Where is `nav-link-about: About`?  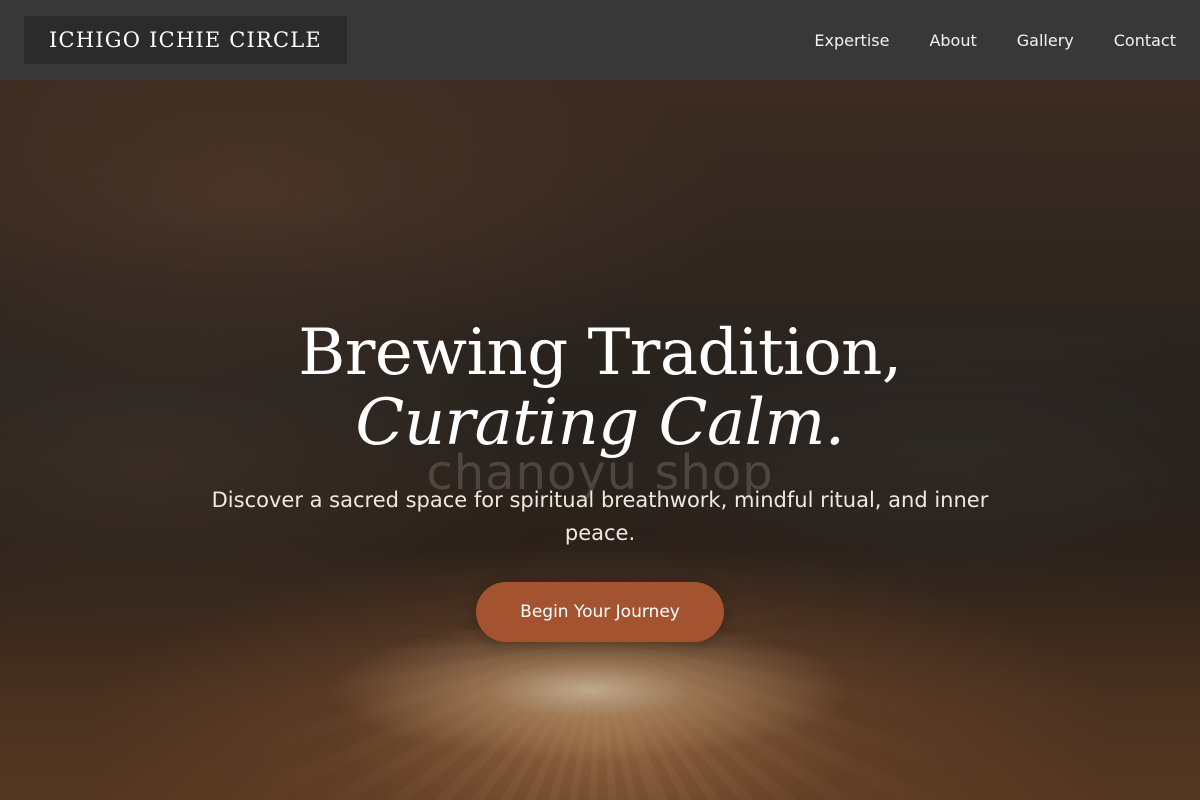
nav-link-about: About is located at coordinates (952, 40).